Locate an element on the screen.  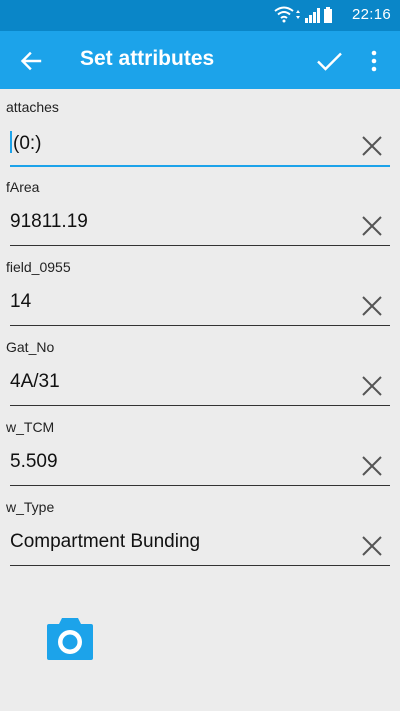
attribute-field-w-tcm: w_TCM 5.509 is located at coordinates (200, 450).